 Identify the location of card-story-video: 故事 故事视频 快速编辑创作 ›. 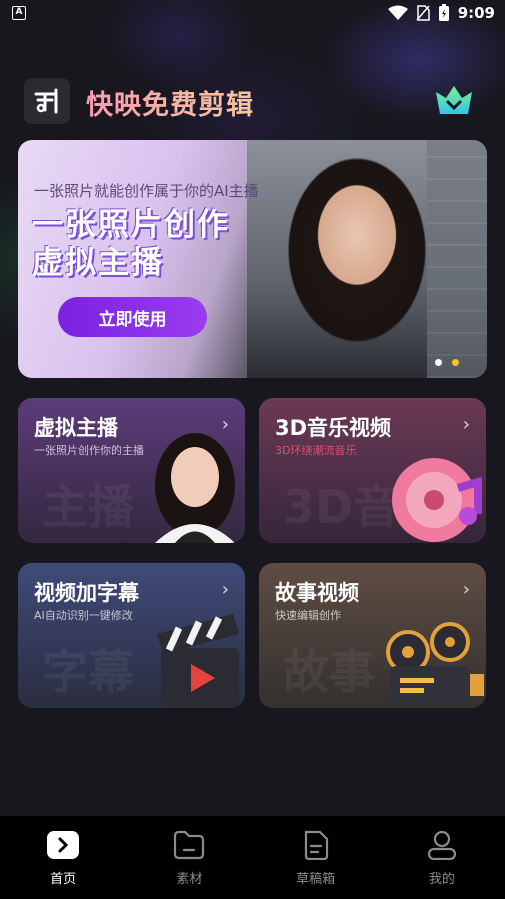
(372, 635).